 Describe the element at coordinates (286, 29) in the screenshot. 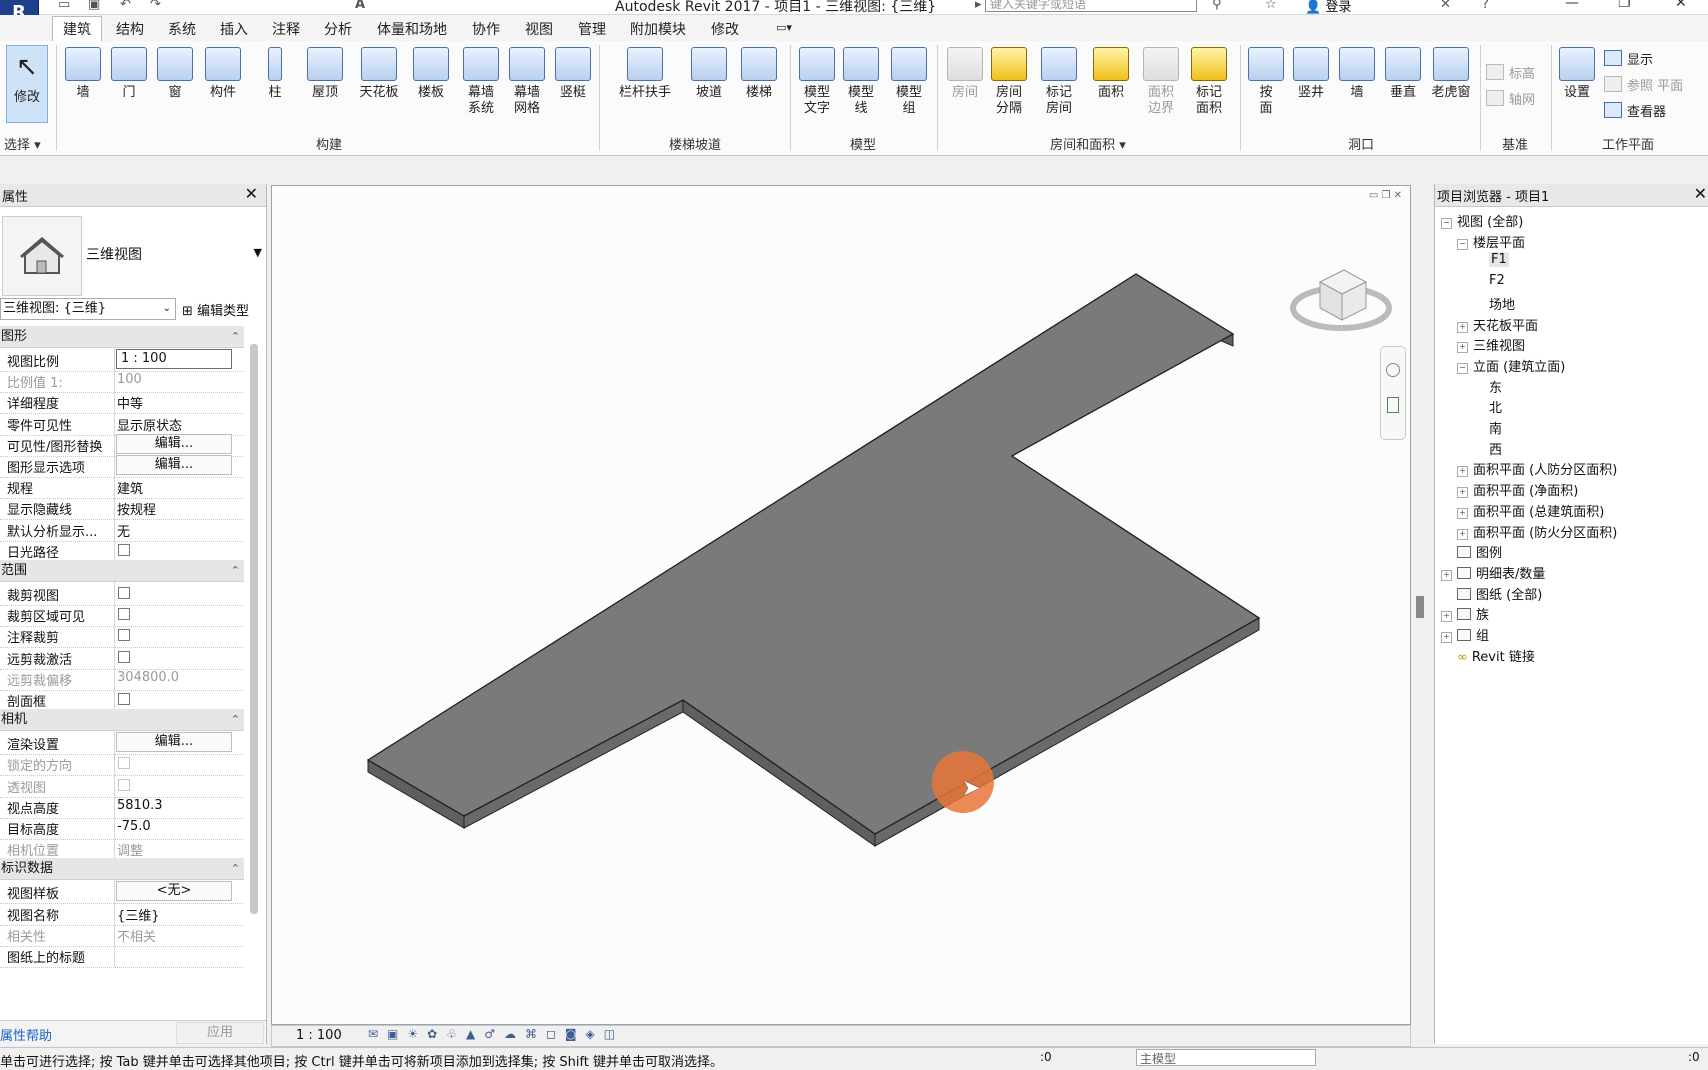

I see `tab-annotate: 注释` at that location.